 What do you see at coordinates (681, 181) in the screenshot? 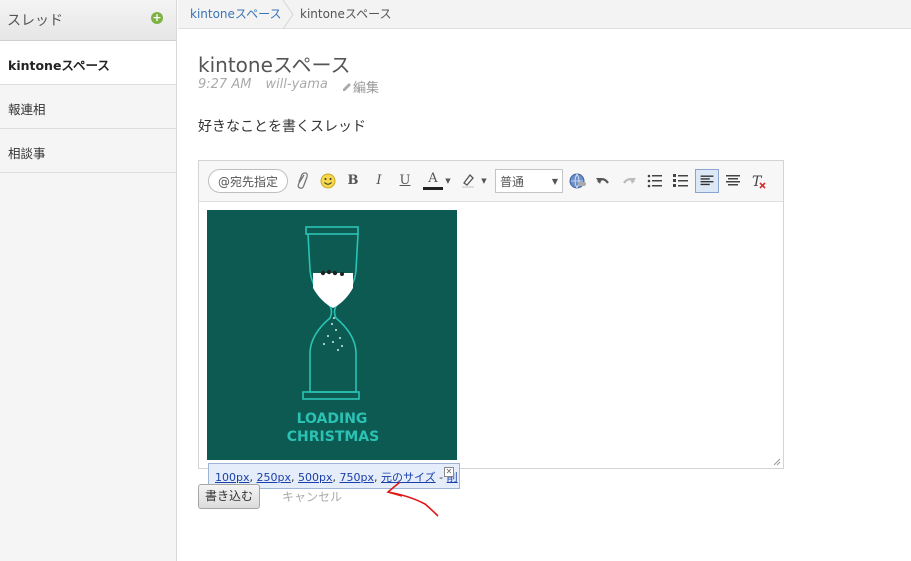
I see `numbered-list-icon` at bounding box center [681, 181].